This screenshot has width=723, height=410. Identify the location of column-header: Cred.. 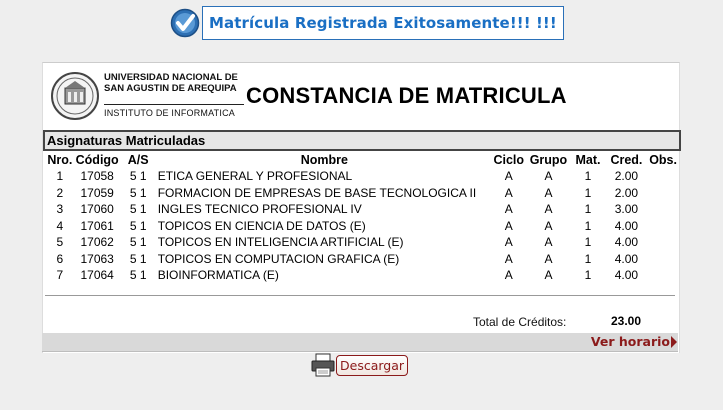
(626, 160).